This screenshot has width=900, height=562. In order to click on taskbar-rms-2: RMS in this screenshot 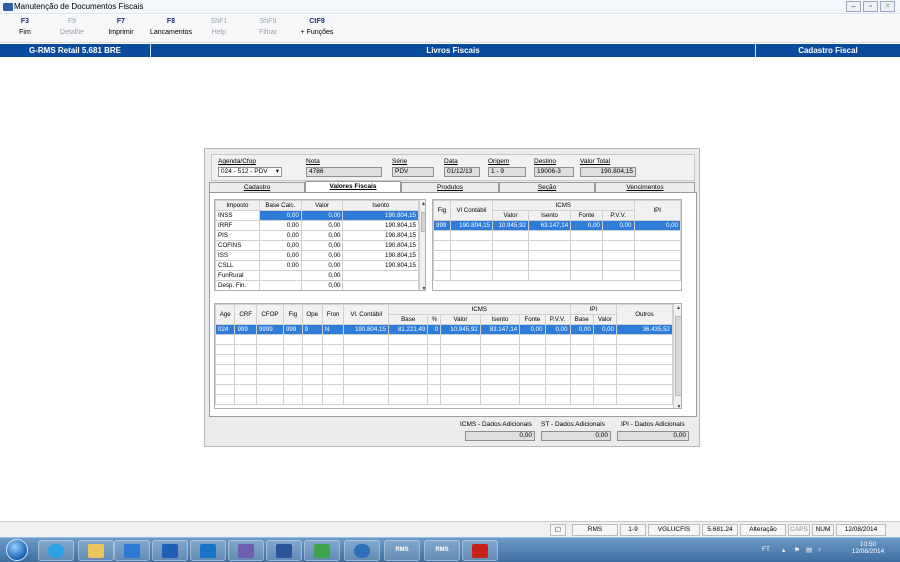, I will do `click(442, 550)`.